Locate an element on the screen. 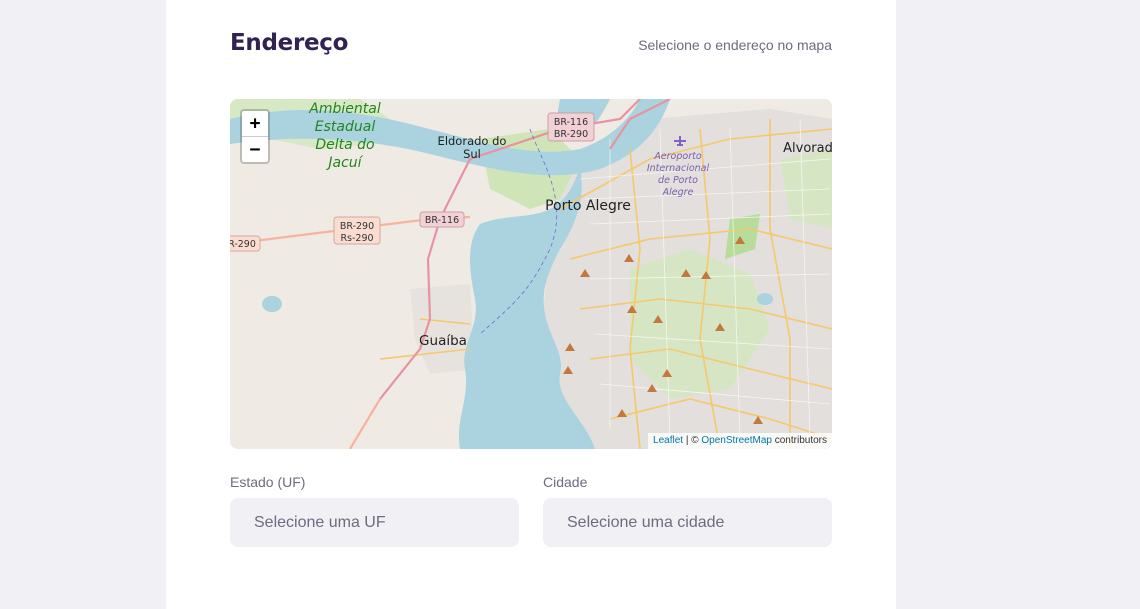  osm-link: OpenStreetMap is located at coordinates (736, 440).